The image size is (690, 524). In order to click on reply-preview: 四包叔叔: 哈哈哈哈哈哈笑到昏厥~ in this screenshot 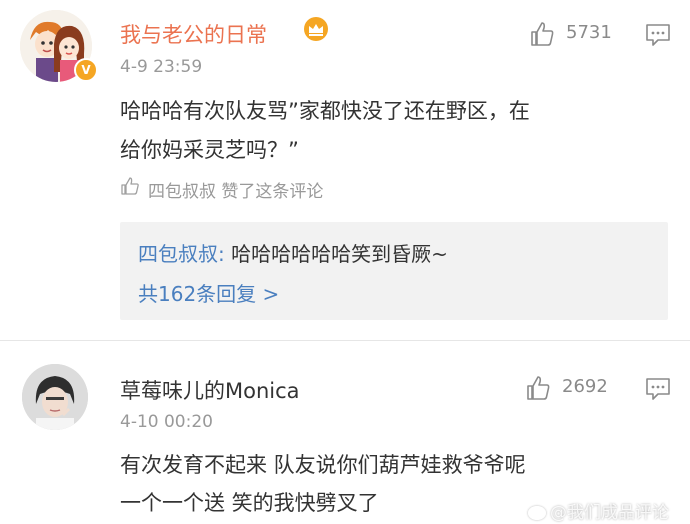, I will do `click(293, 252)`.